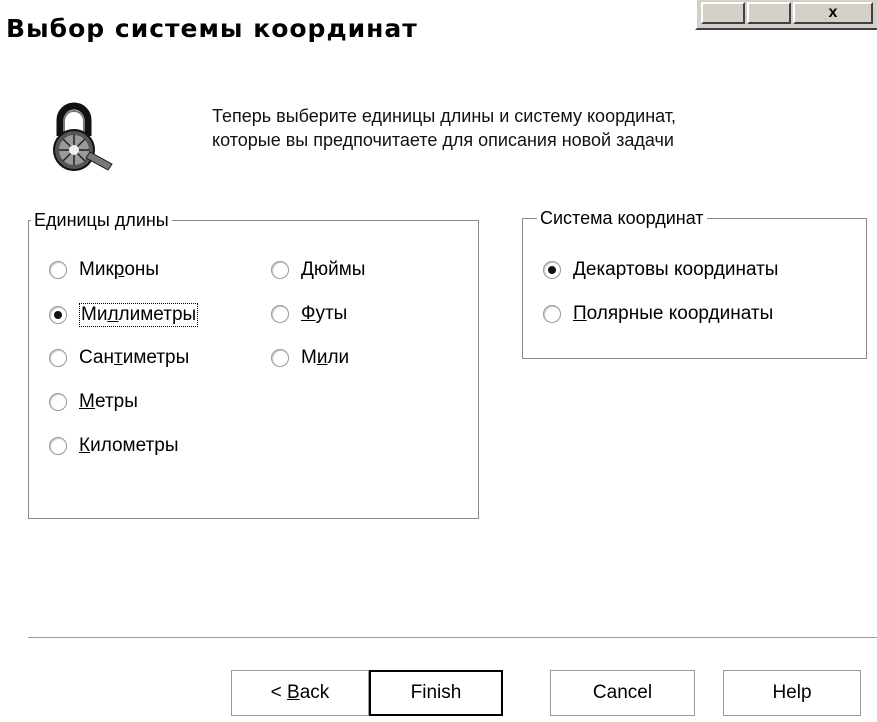 This screenshot has height=722, width=877. Describe the element at coordinates (119, 269) in the screenshot. I see `radio-label: Микроны` at that location.